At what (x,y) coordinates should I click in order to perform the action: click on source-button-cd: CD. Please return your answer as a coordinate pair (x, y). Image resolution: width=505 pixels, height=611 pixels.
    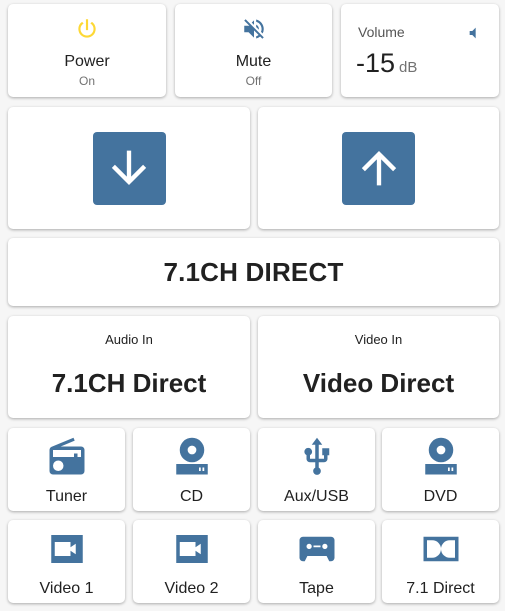
    Looking at the image, I should click on (191, 469).